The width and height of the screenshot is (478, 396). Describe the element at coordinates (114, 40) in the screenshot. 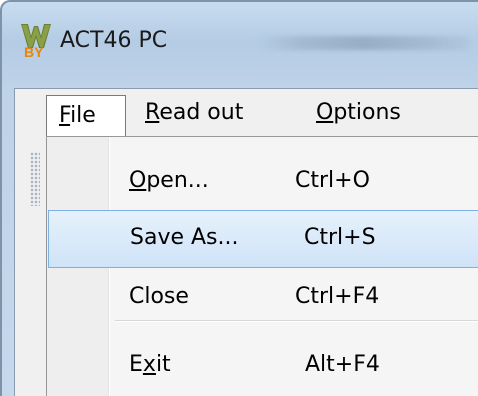

I see `window-title: ACT46 PC` at that location.